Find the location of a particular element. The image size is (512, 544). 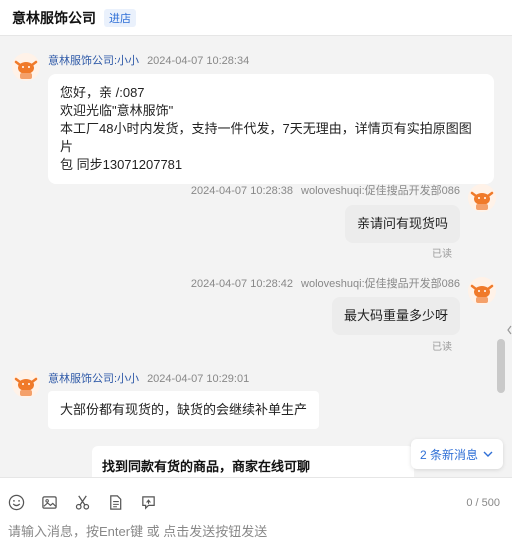

chat-header: 意林服饰公司 进店 is located at coordinates (256, 18).